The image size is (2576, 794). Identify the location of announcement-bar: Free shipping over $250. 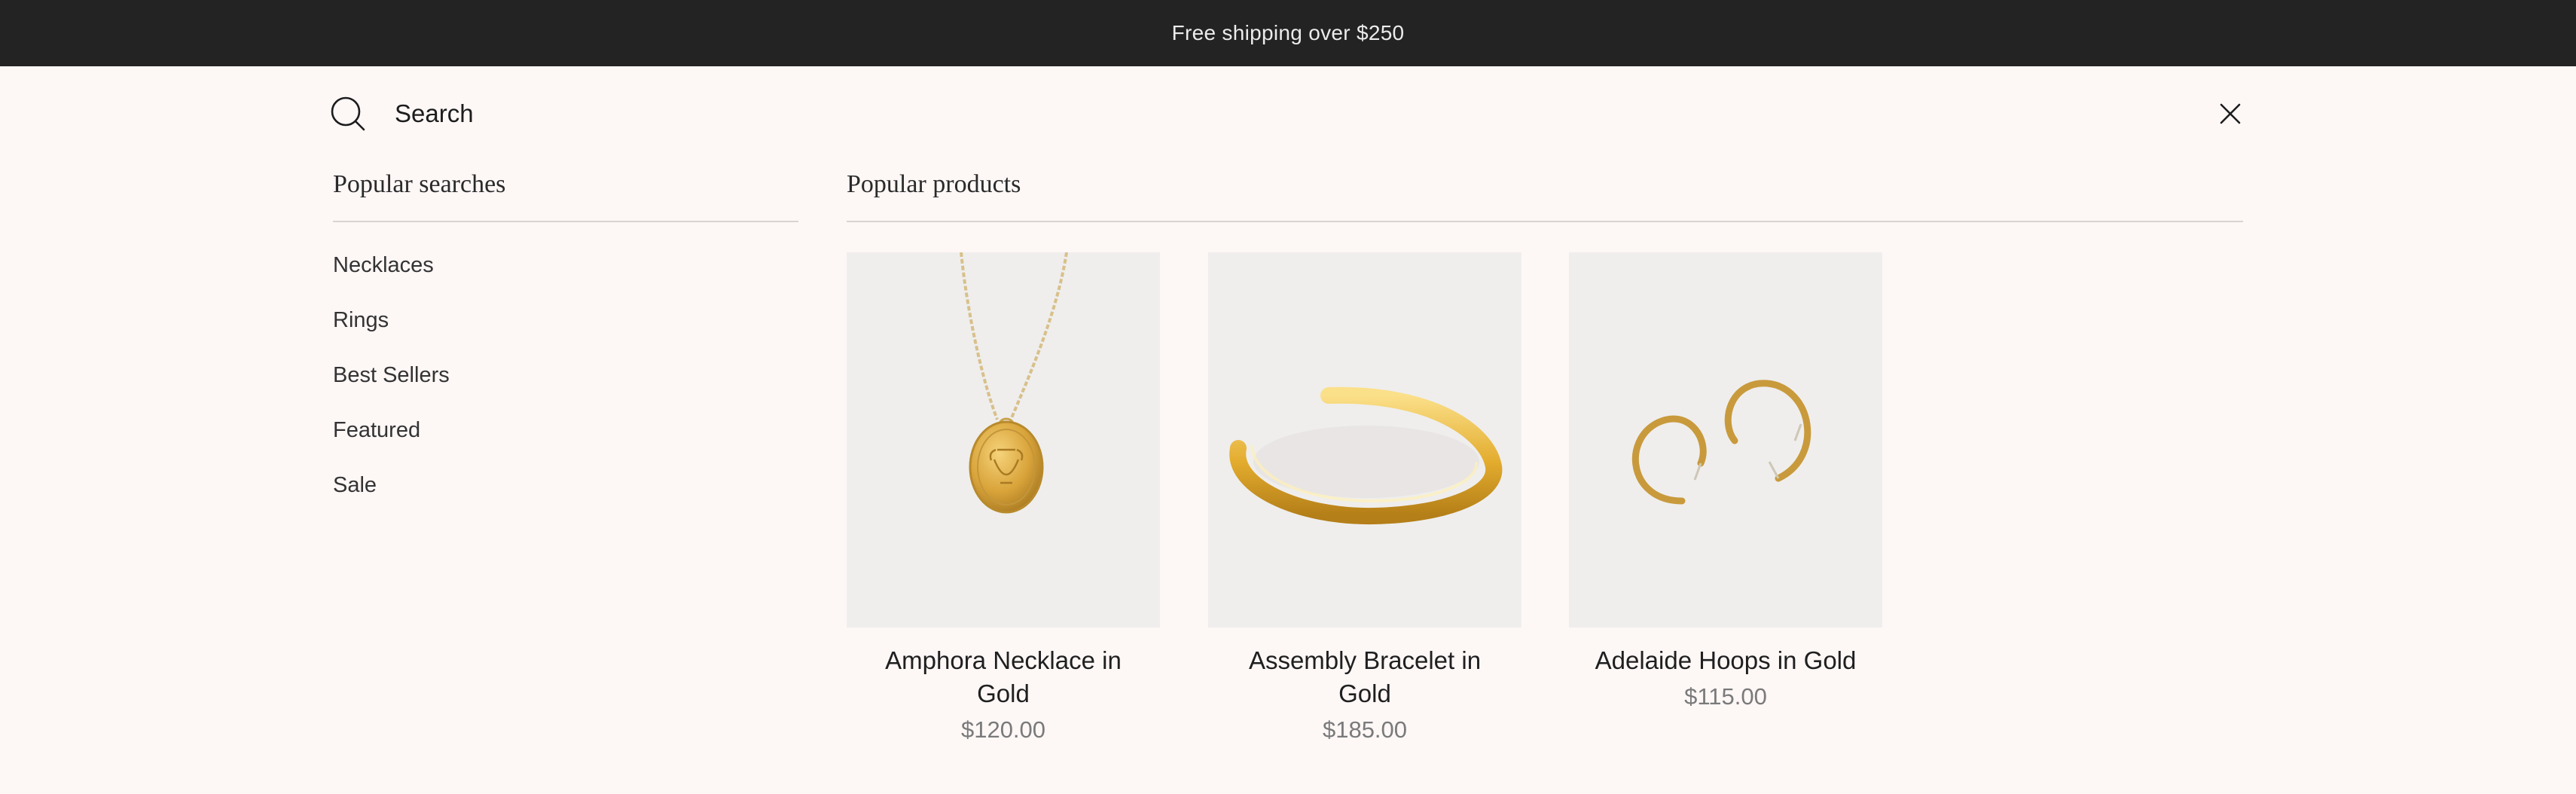
(1288, 33).